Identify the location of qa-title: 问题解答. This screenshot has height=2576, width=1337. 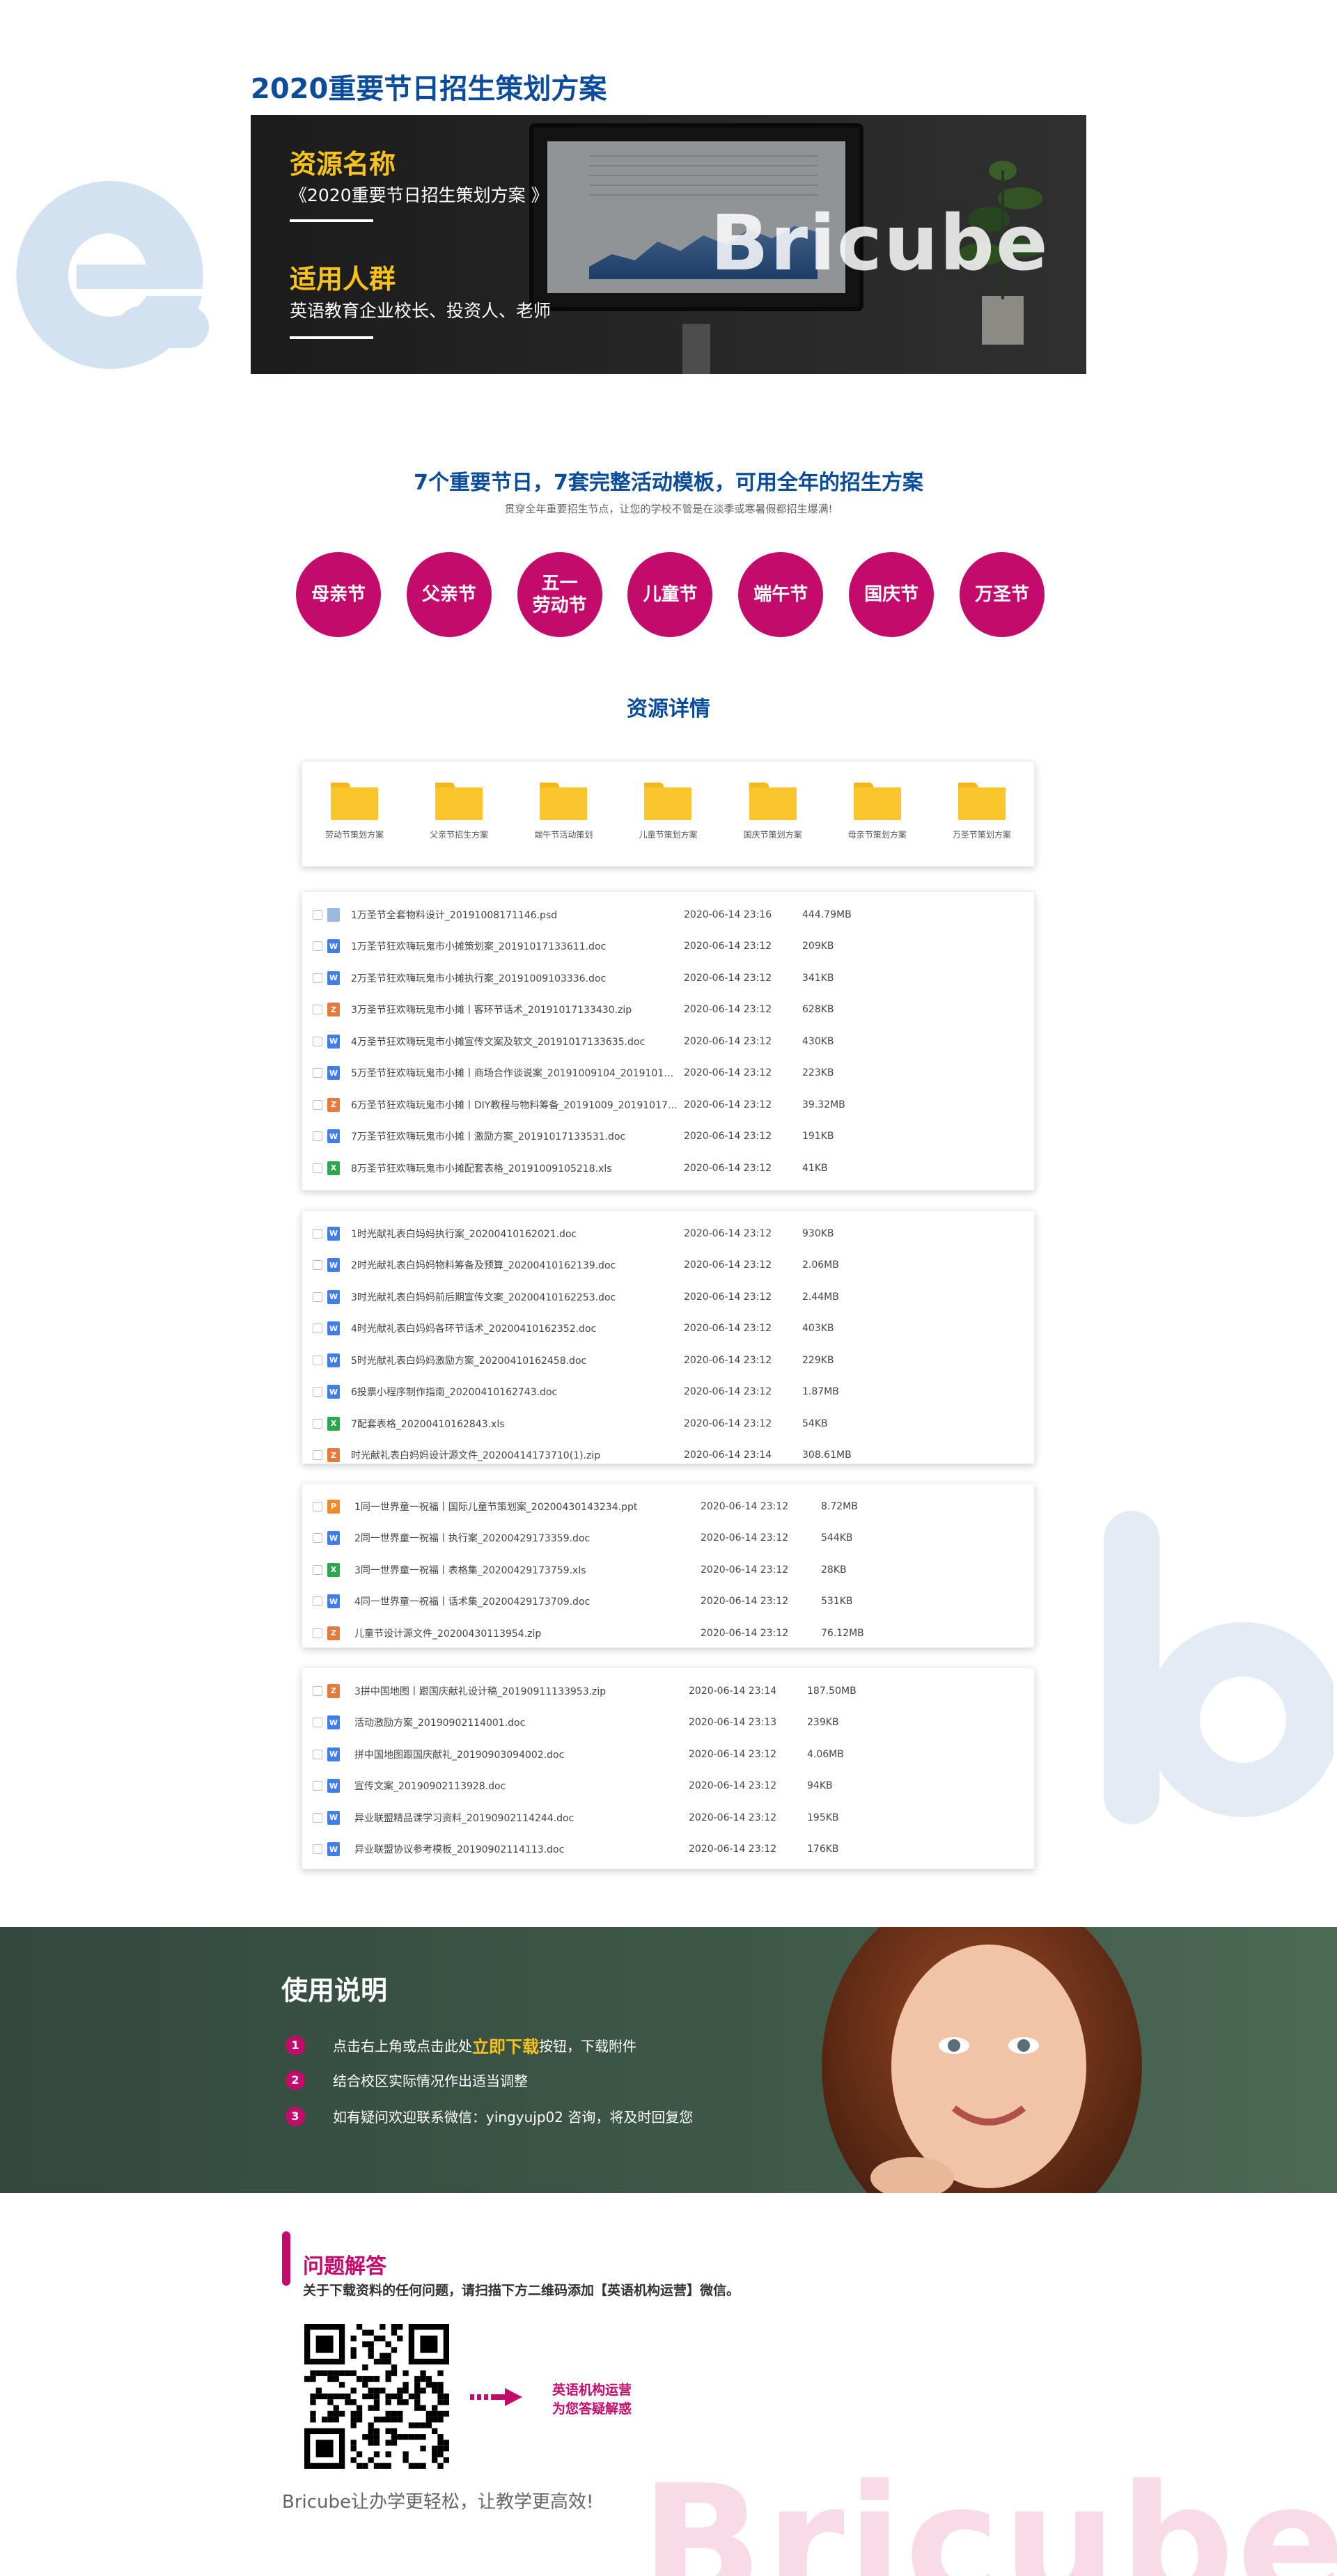
(344, 2266).